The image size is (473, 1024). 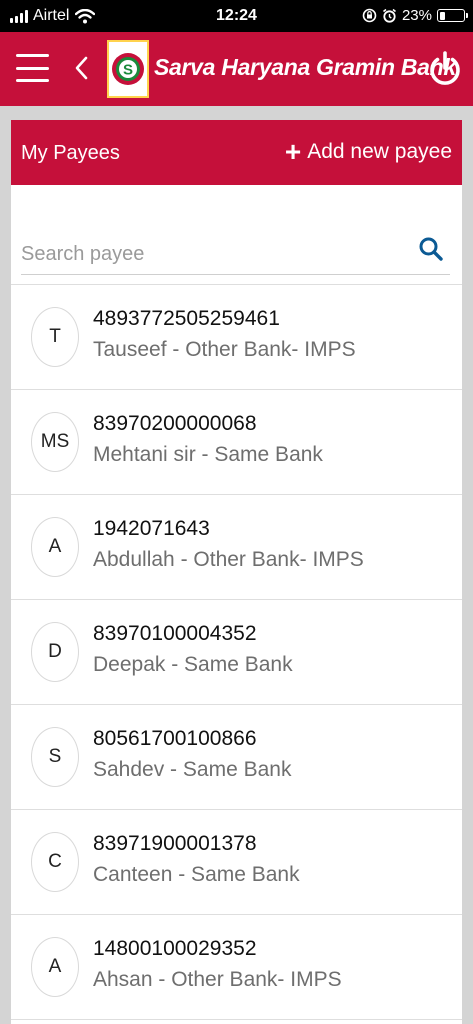 I want to click on bank-logo: S, so click(x=128, y=69).